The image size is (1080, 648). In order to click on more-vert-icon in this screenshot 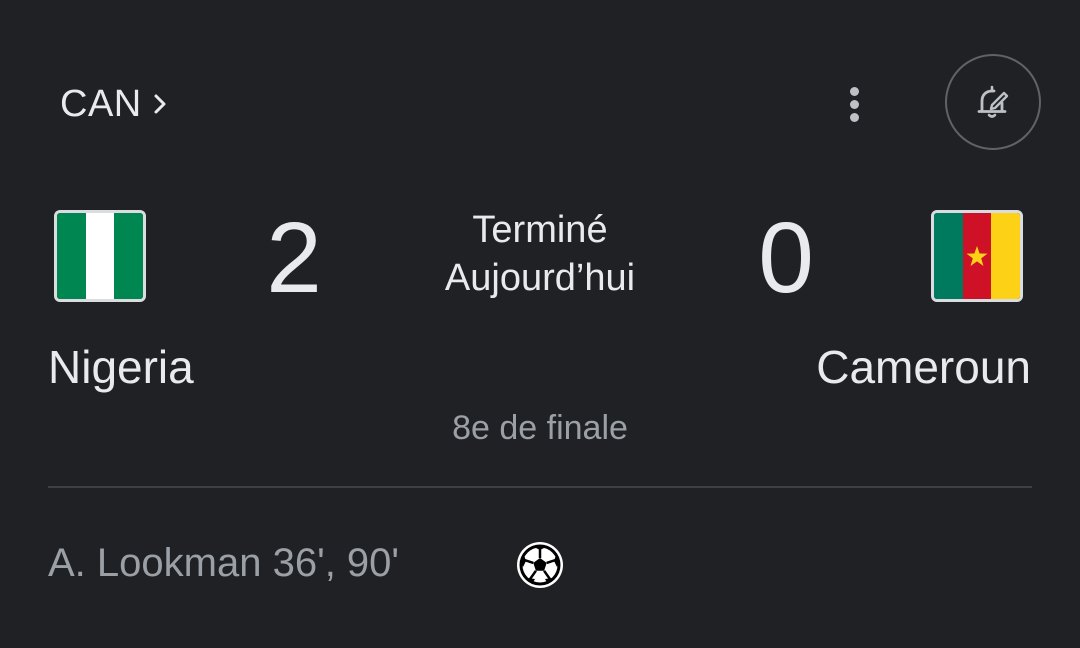, I will do `click(854, 91)`.